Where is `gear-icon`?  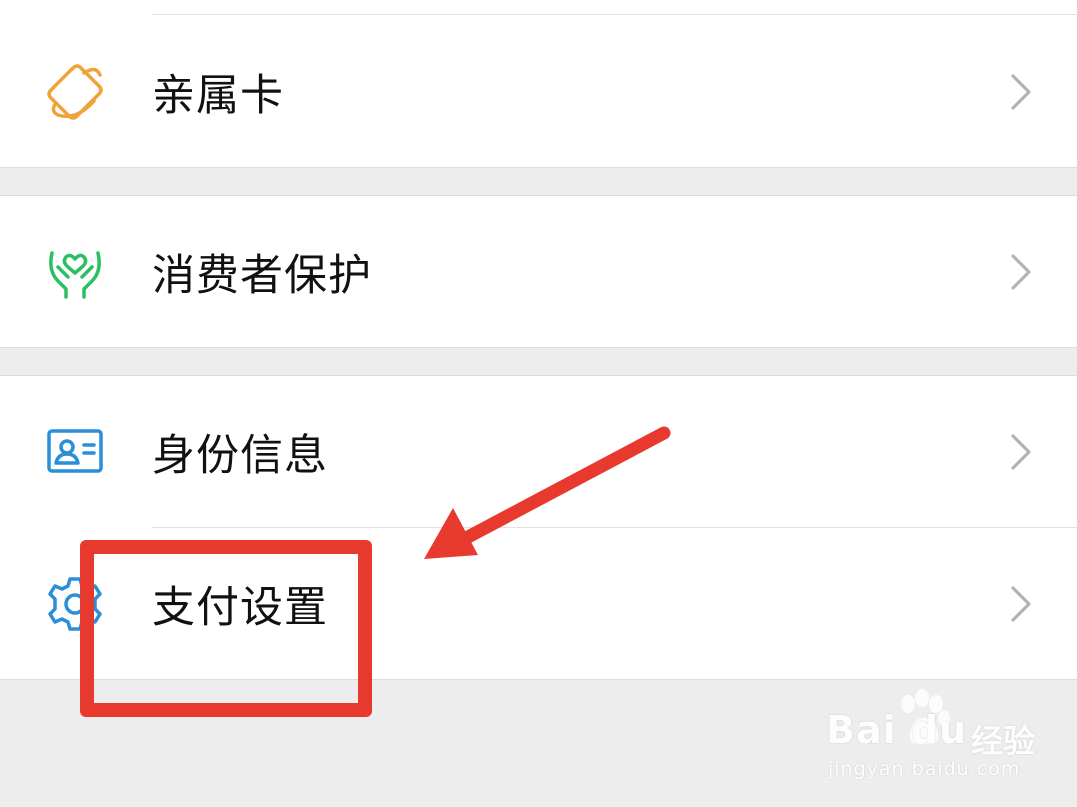
gear-icon is located at coordinates (75, 604).